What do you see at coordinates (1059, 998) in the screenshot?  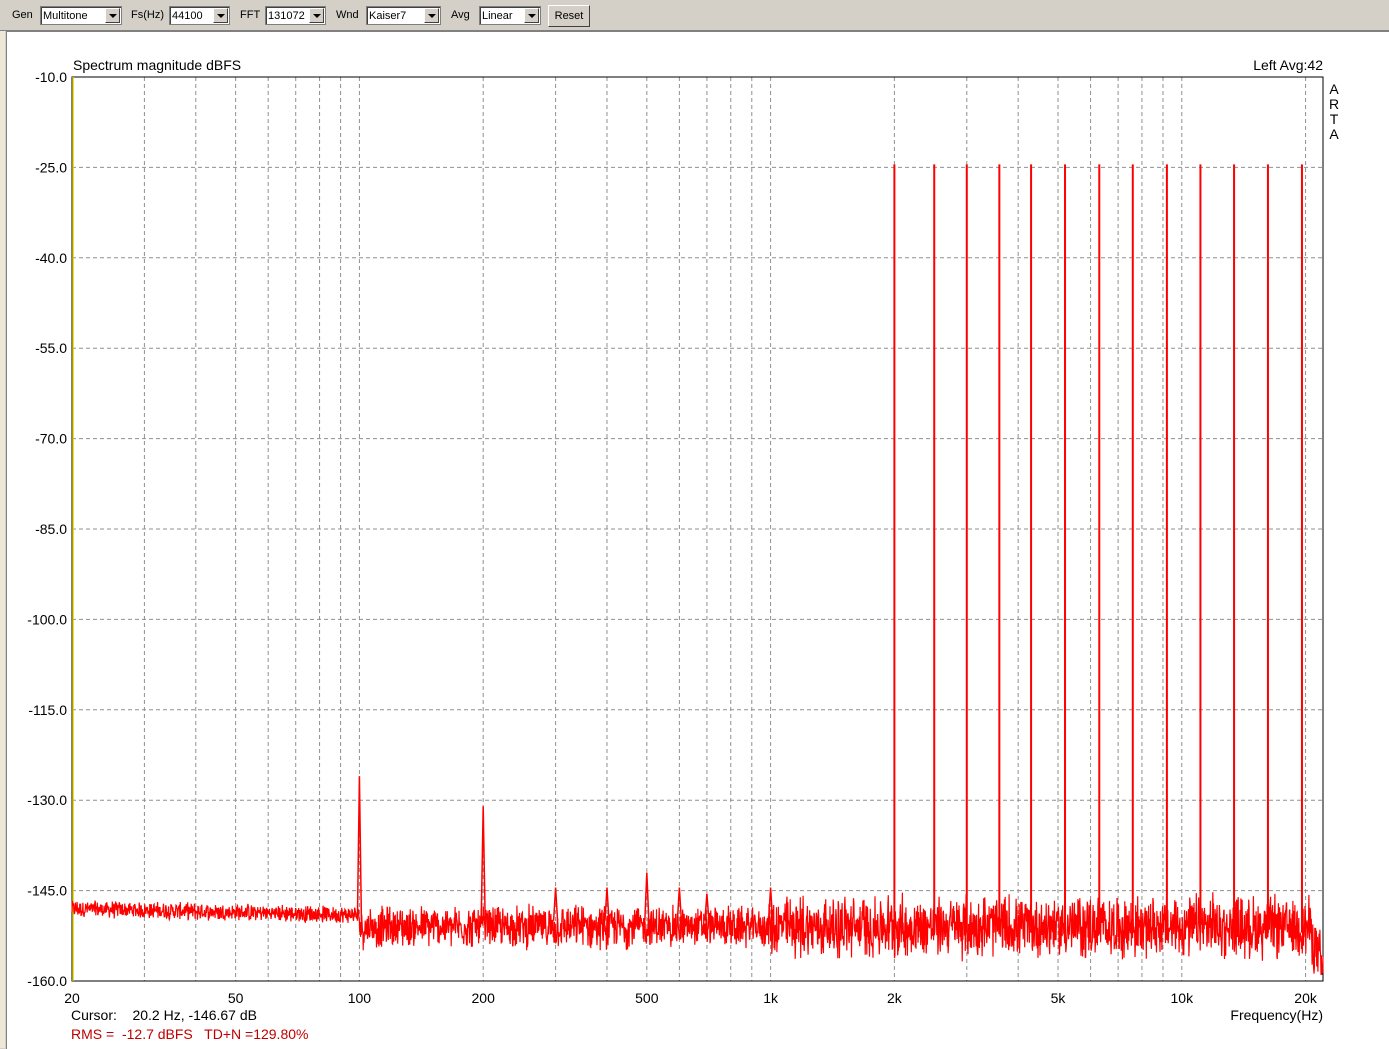 I see `x-tick-label: 5k` at bounding box center [1059, 998].